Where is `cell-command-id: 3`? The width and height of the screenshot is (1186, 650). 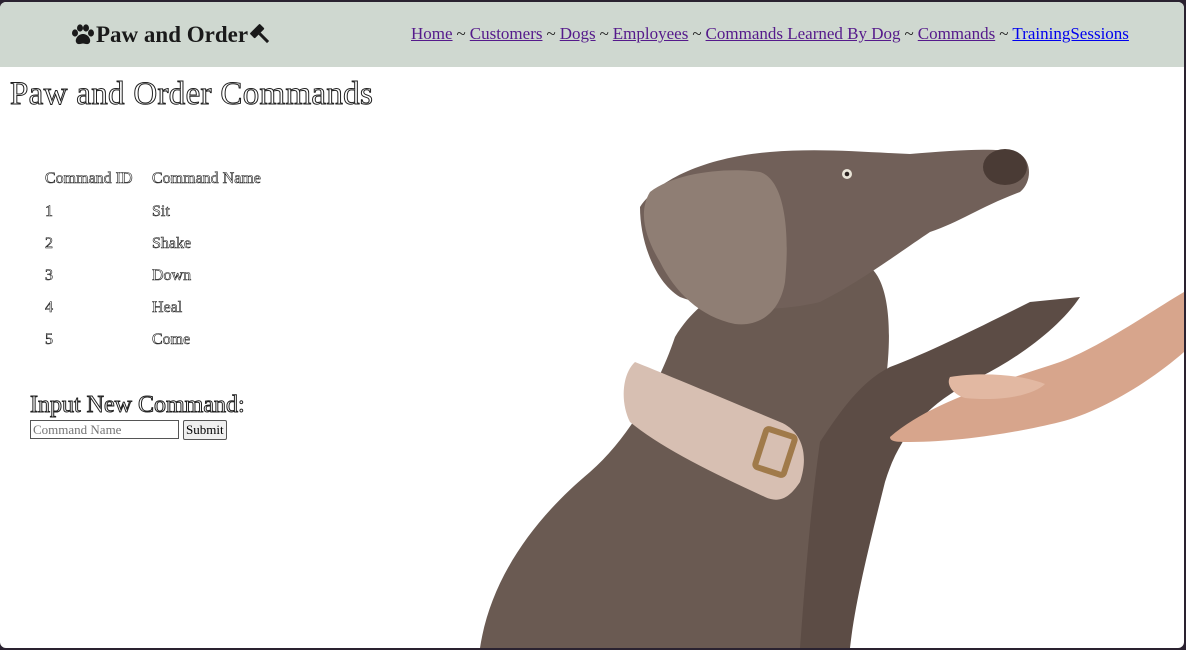 cell-command-id: 3 is located at coordinates (49, 276).